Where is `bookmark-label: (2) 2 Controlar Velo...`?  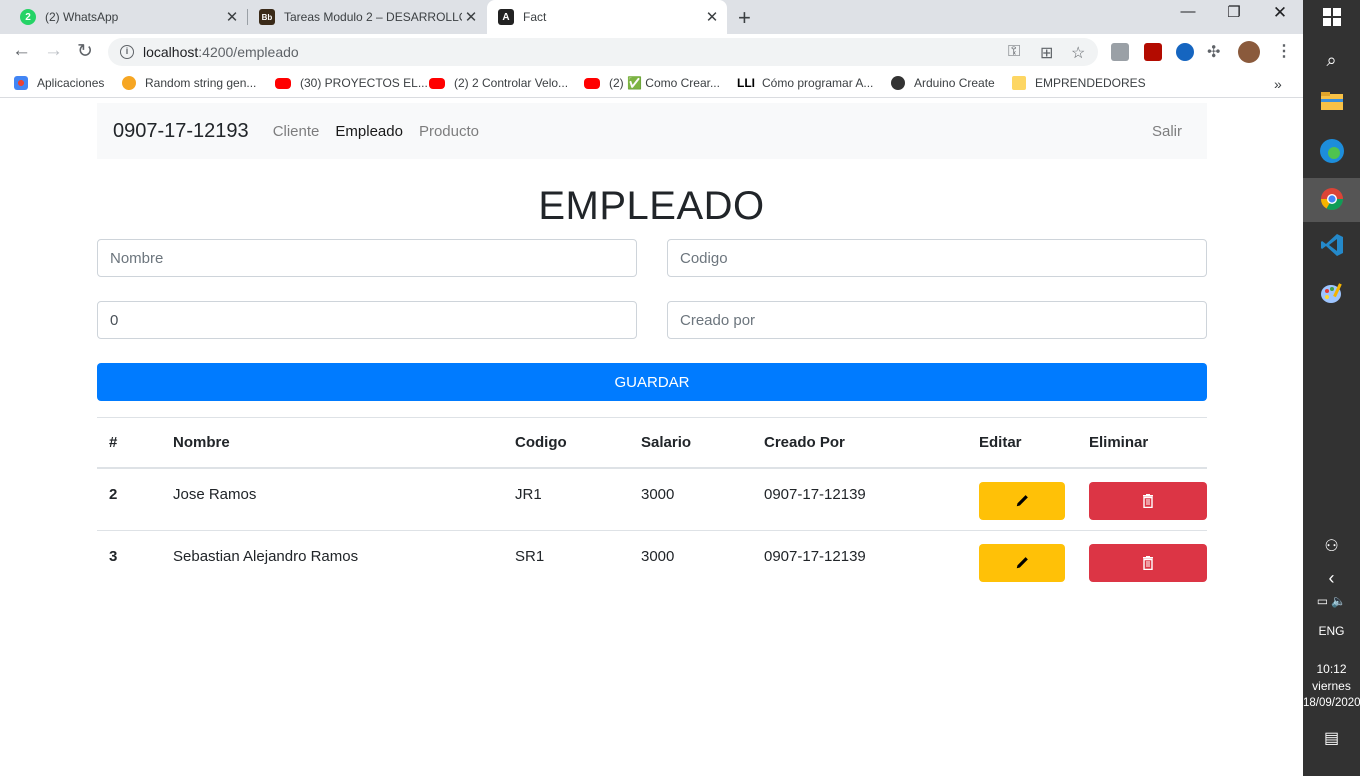
bookmark-label: (2) 2 Controlar Velo... is located at coordinates (511, 83).